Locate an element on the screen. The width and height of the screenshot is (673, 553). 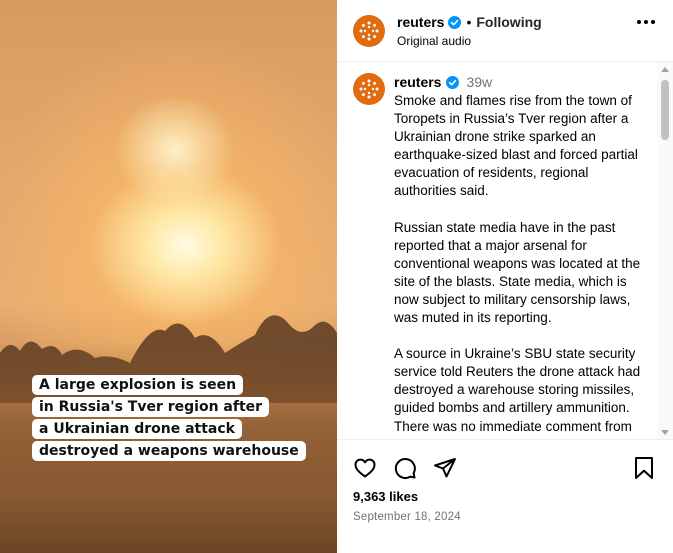
post-timestamp: 39w is located at coordinates (479, 82).